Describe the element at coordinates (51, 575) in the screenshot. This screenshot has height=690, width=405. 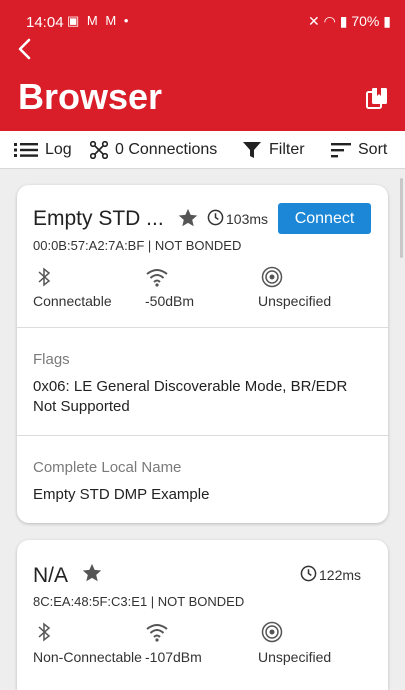
I see `device-name: N/A` at that location.